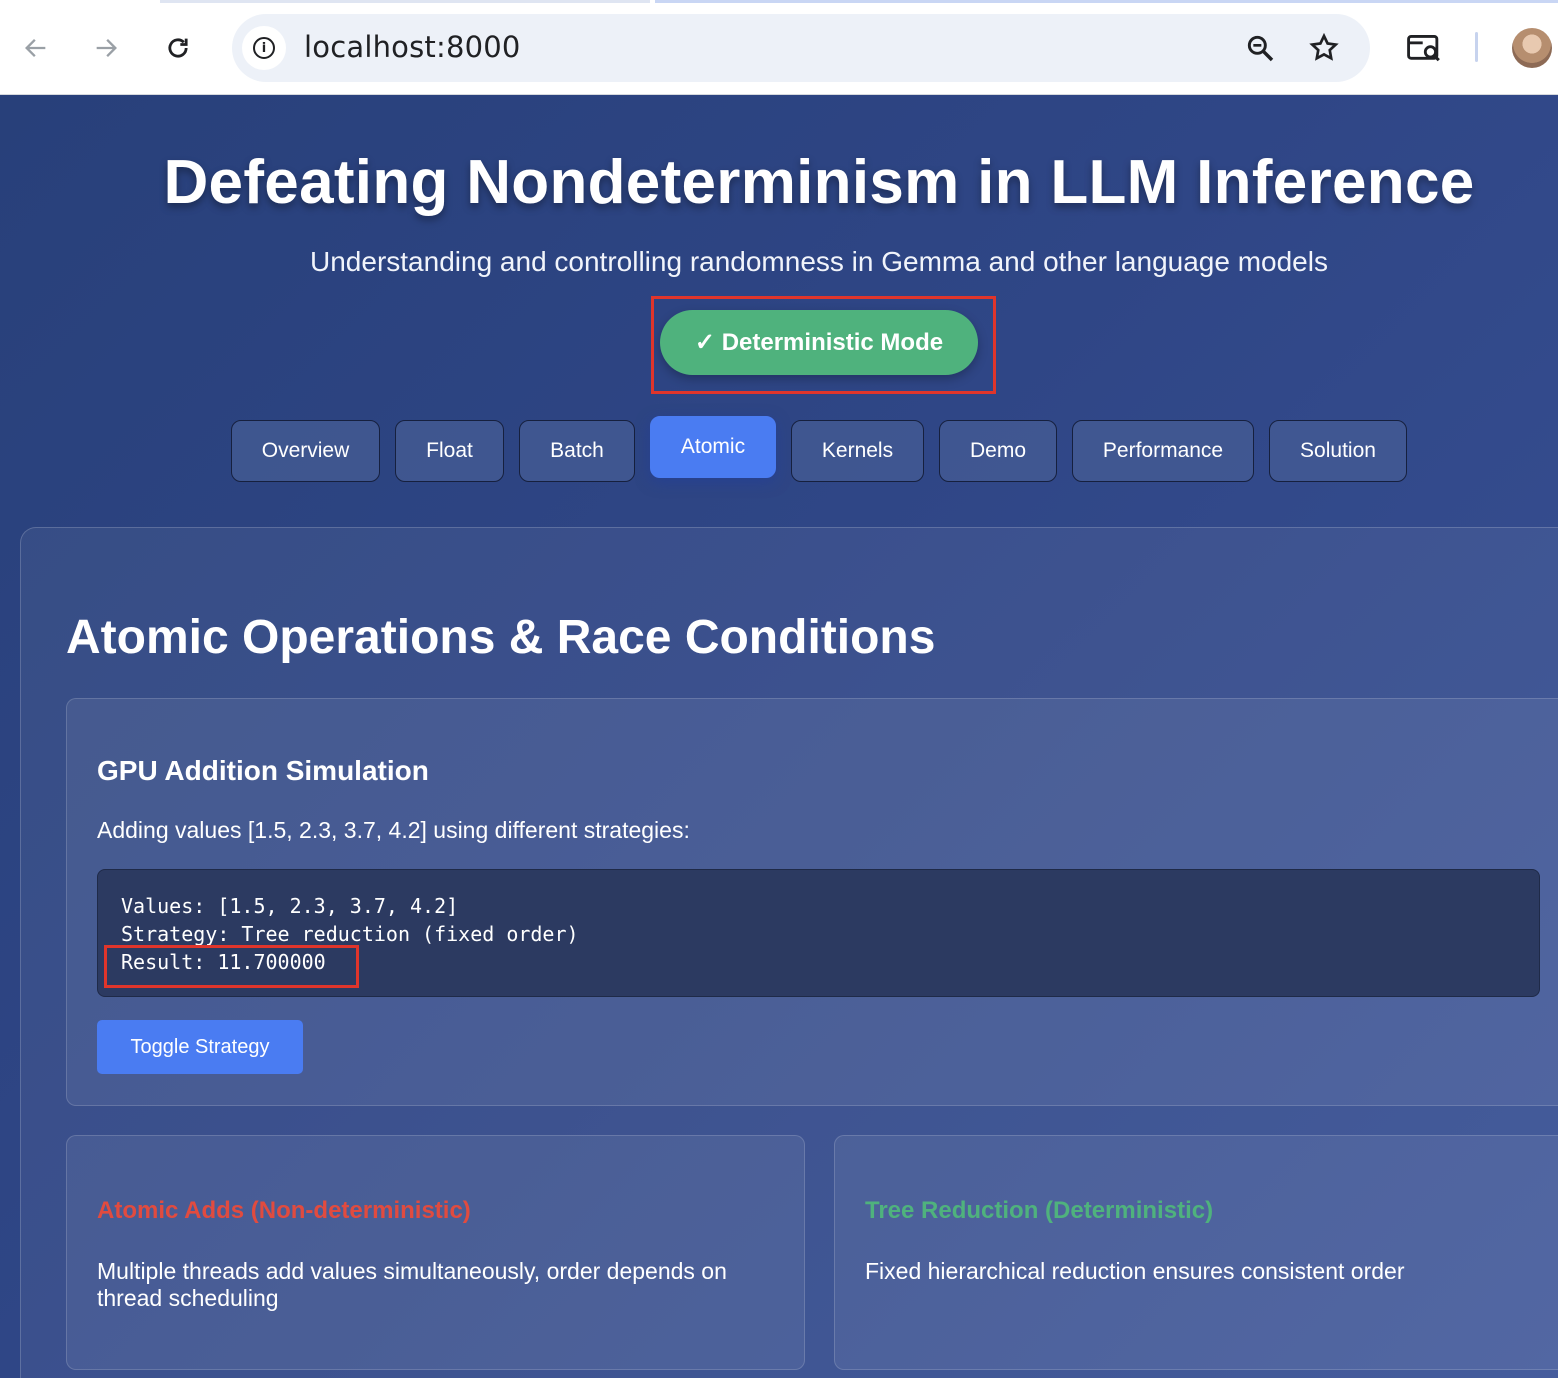 The height and width of the screenshot is (1378, 1558). Describe the element at coordinates (1532, 48) in the screenshot. I see `profile-avatar` at that location.